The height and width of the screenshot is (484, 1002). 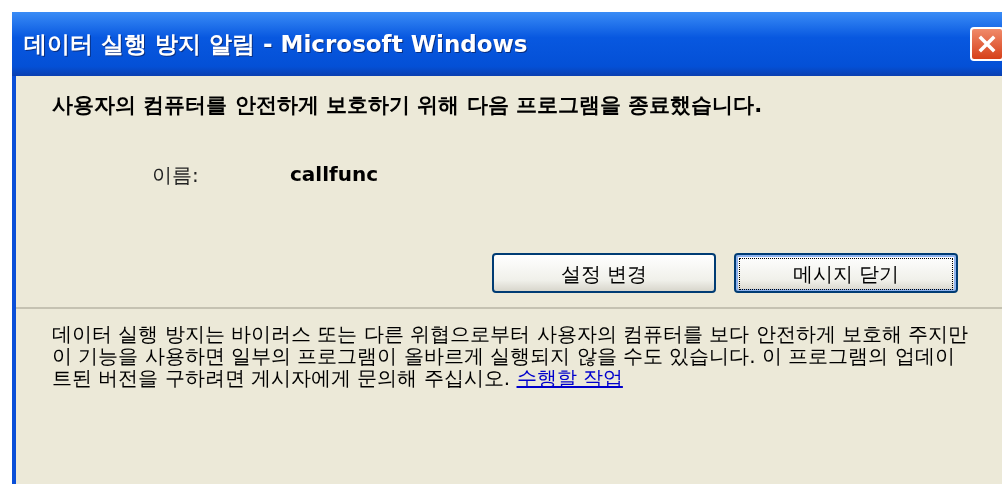 I want to click on program-name: callfunc, so click(x=334, y=175).